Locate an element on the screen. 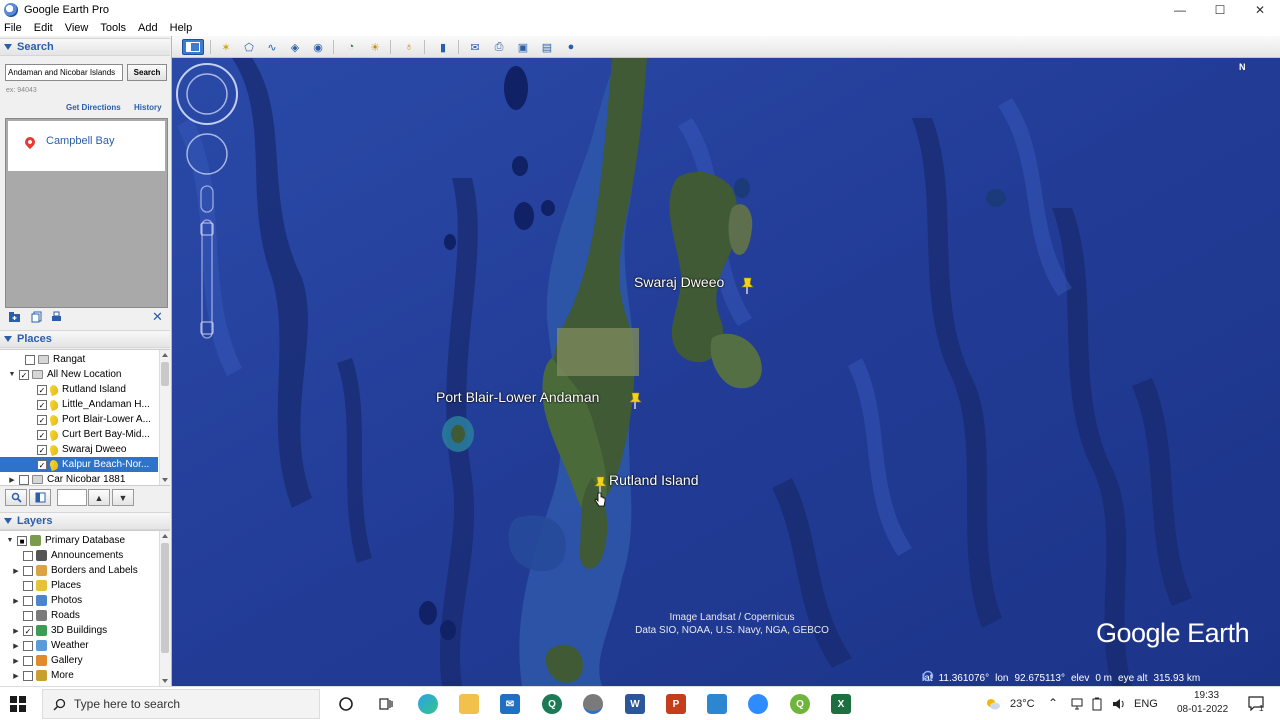  layer-checkbox: ✓ is located at coordinates (28, 630).